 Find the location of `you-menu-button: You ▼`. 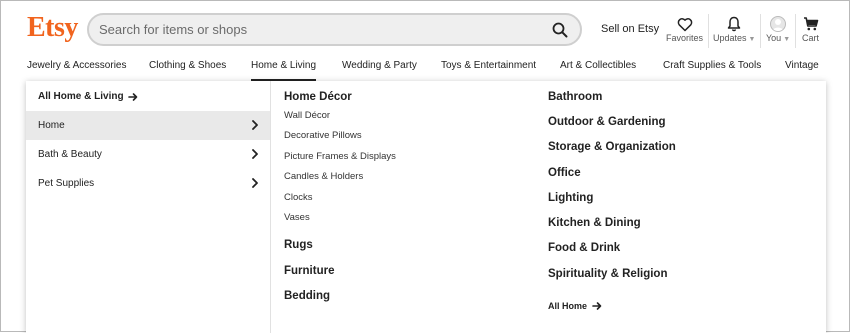

you-menu-button: You ▼ is located at coordinates (778, 31).